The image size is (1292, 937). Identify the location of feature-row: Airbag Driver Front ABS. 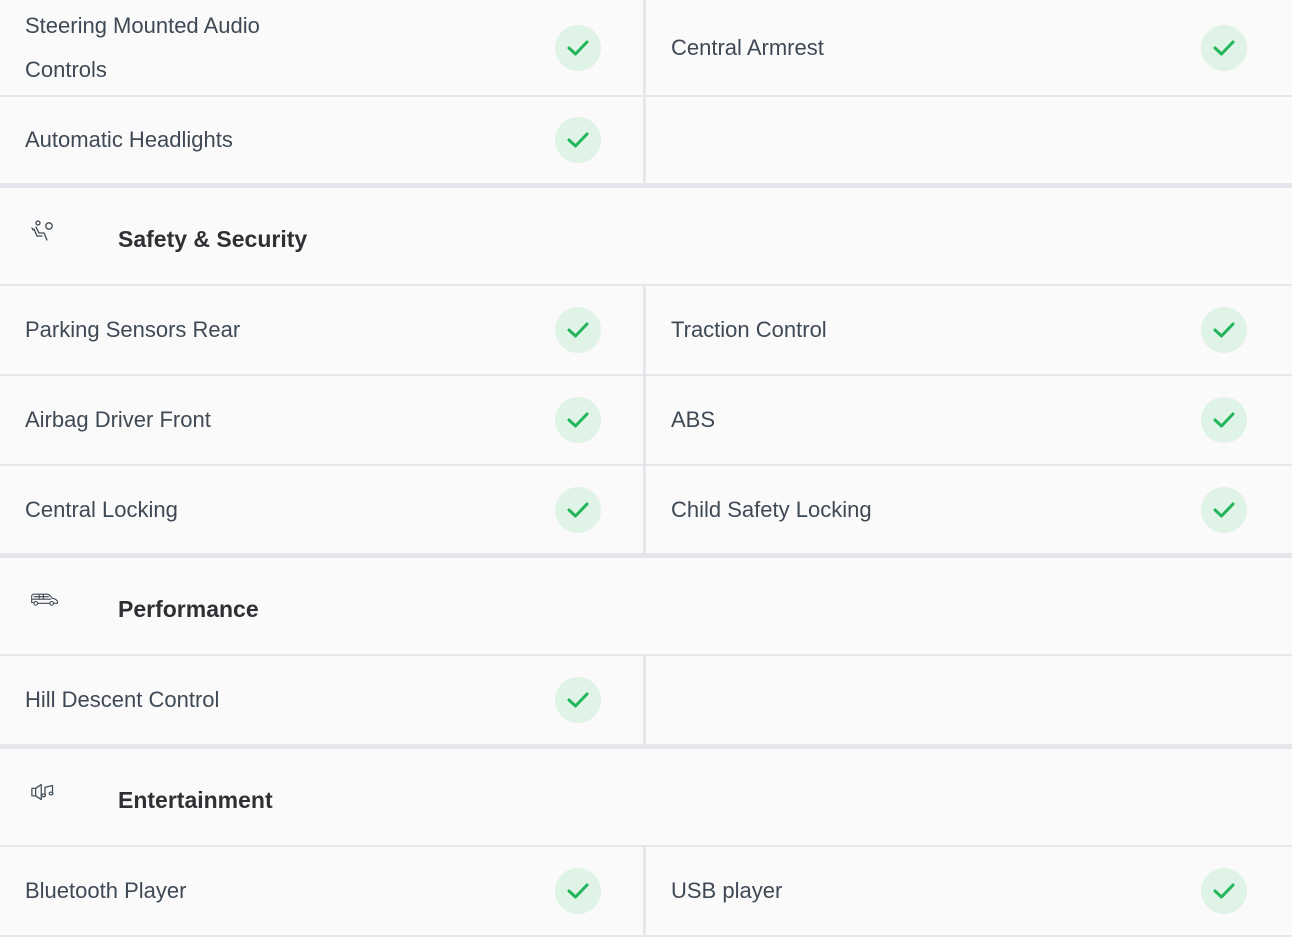
(646, 421).